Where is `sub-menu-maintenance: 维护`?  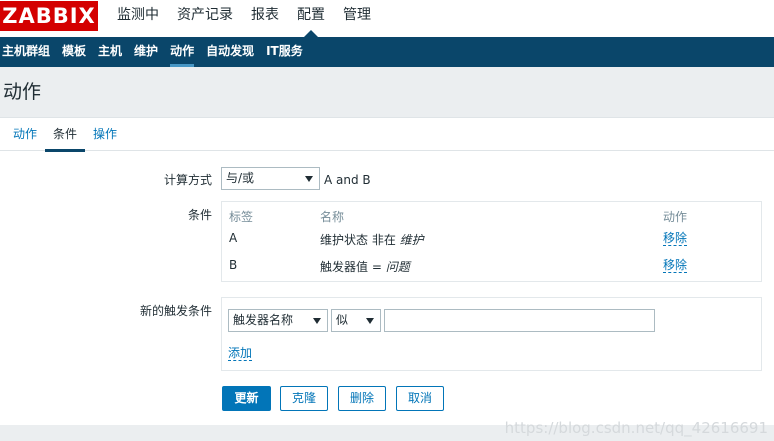
sub-menu-maintenance: 维护 is located at coordinates (146, 52).